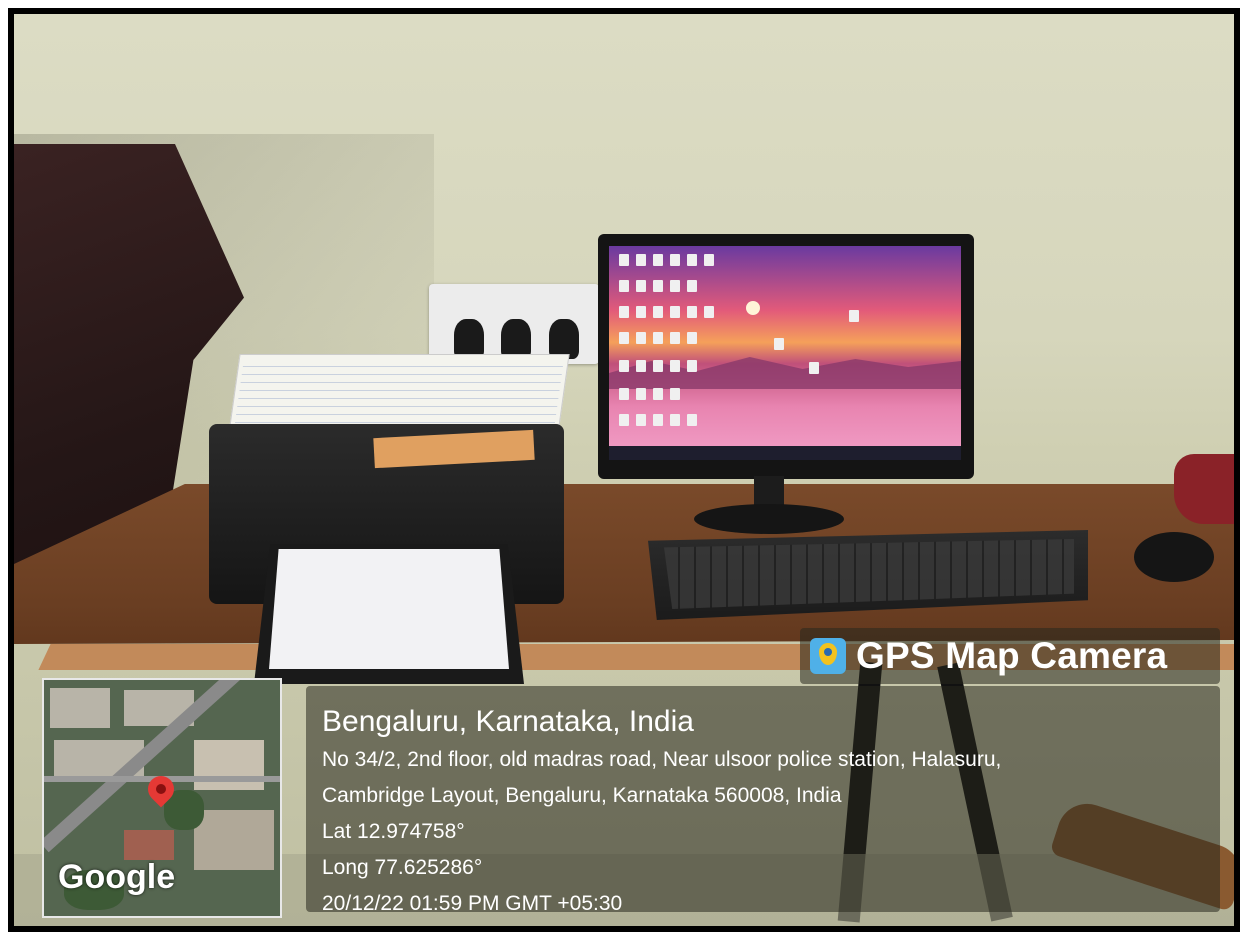 This screenshot has height=940, width=1248. I want to click on longitude: Long 77.625286°, so click(402, 867).